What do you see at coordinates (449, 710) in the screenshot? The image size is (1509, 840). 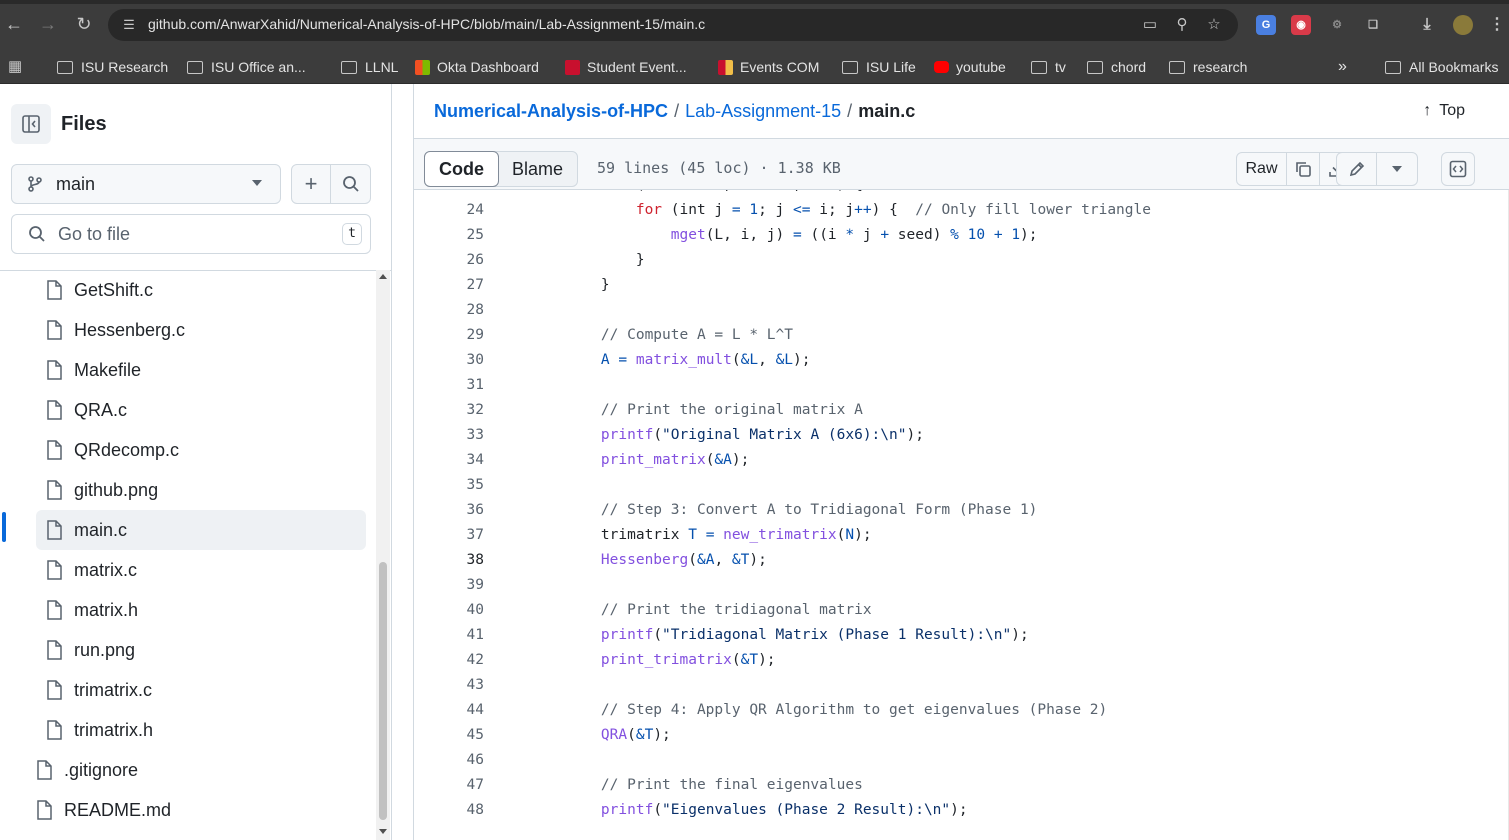 I see `line-number: 44` at bounding box center [449, 710].